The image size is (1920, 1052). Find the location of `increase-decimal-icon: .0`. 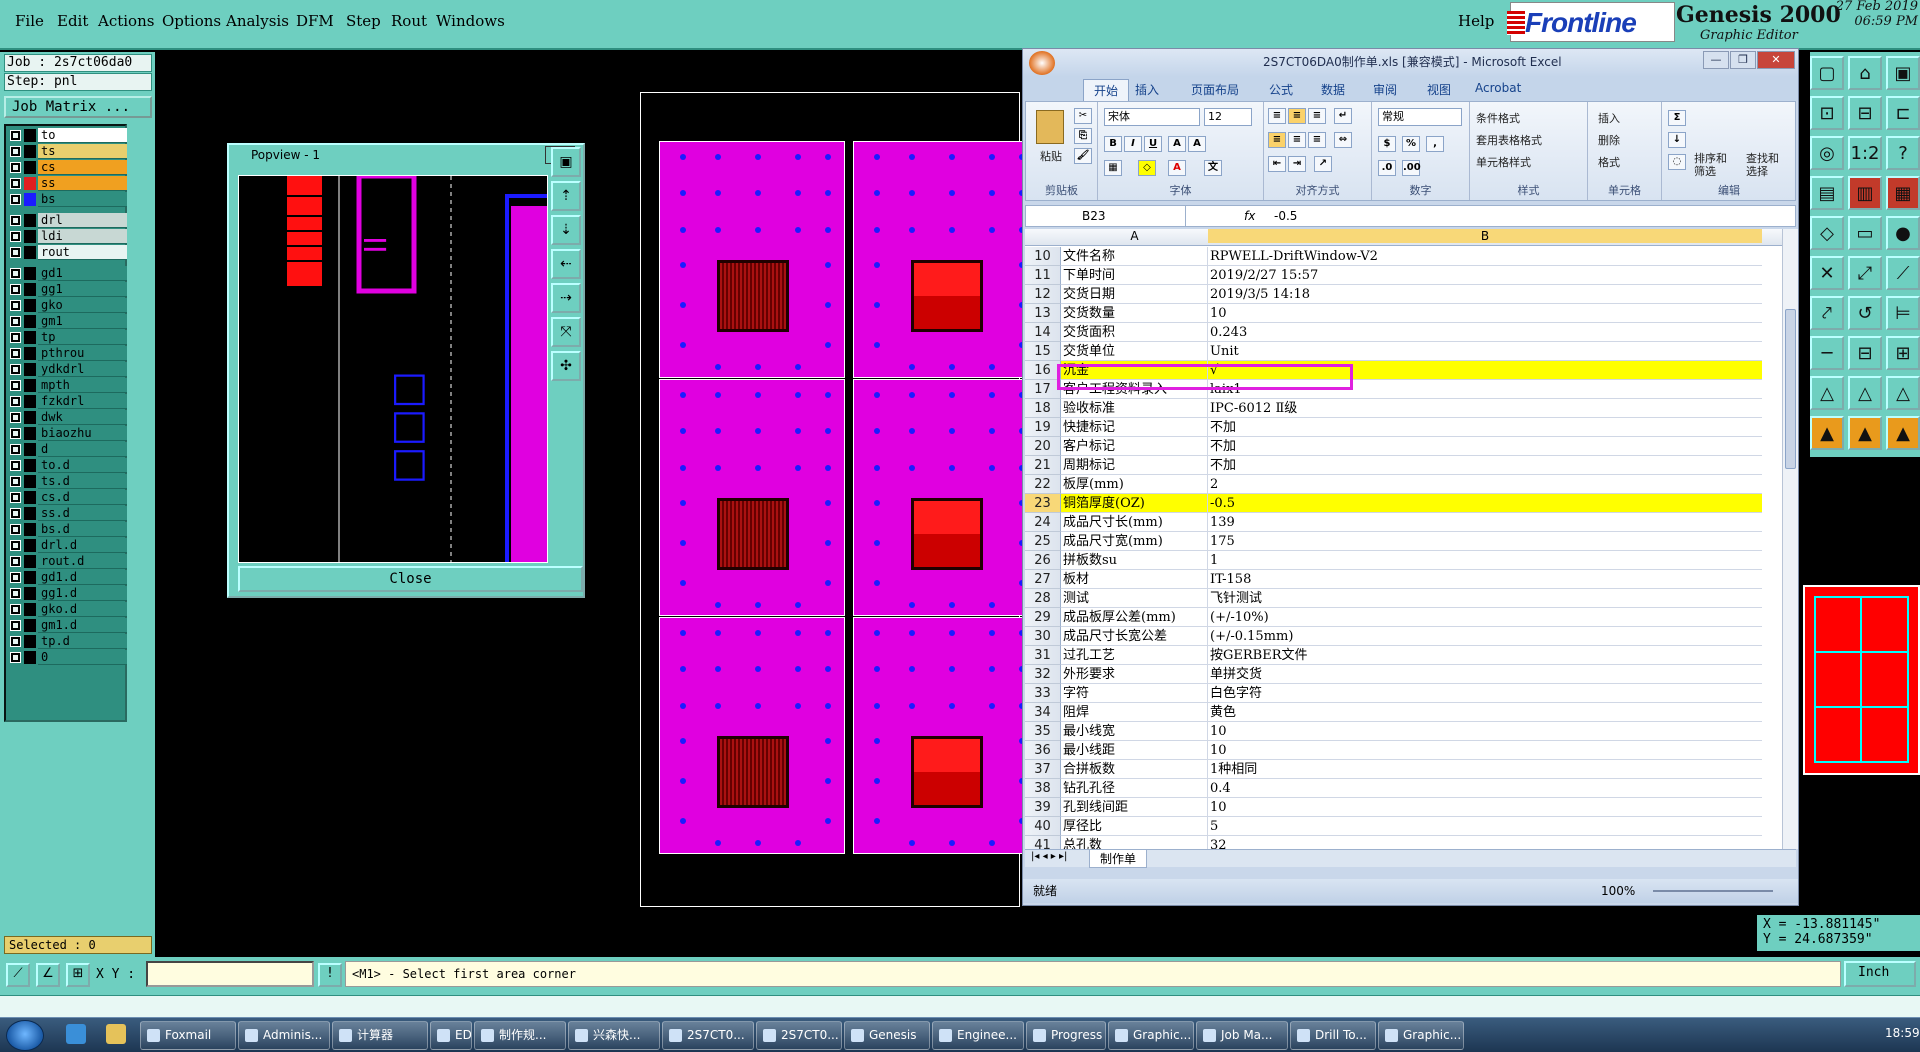

increase-decimal-icon: .0 is located at coordinates (1387, 168).